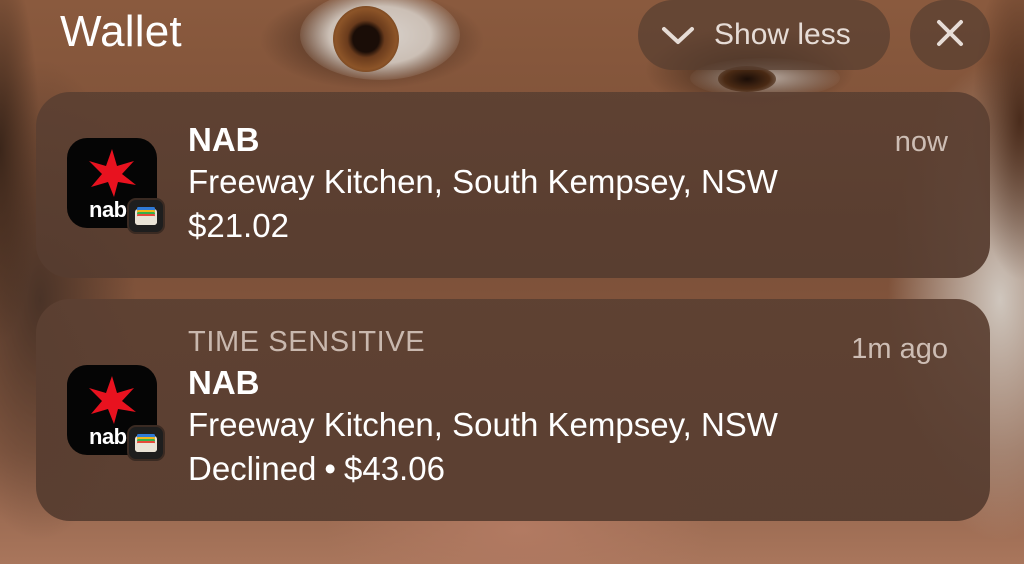  Describe the element at coordinates (121, 31) in the screenshot. I see `group-title: Wallet` at that location.